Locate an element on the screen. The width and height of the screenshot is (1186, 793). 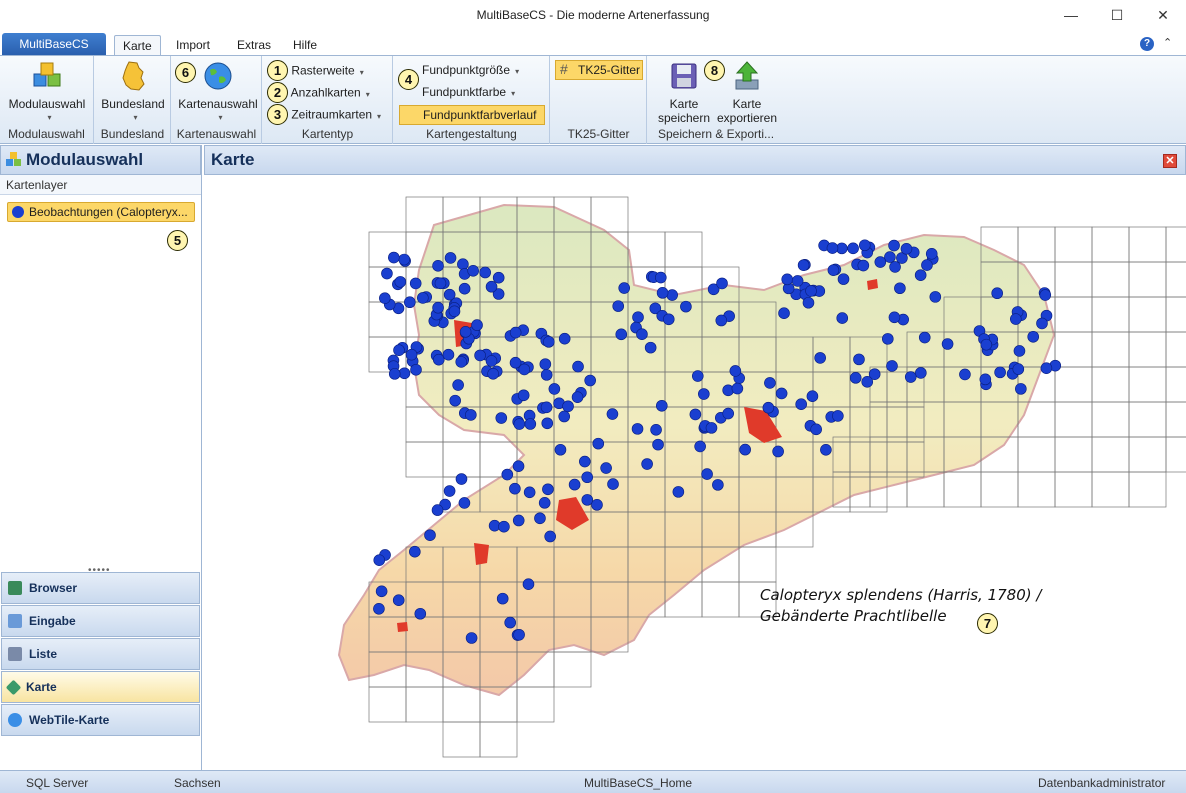
status-region: Sachsen is located at coordinates (197, 783).